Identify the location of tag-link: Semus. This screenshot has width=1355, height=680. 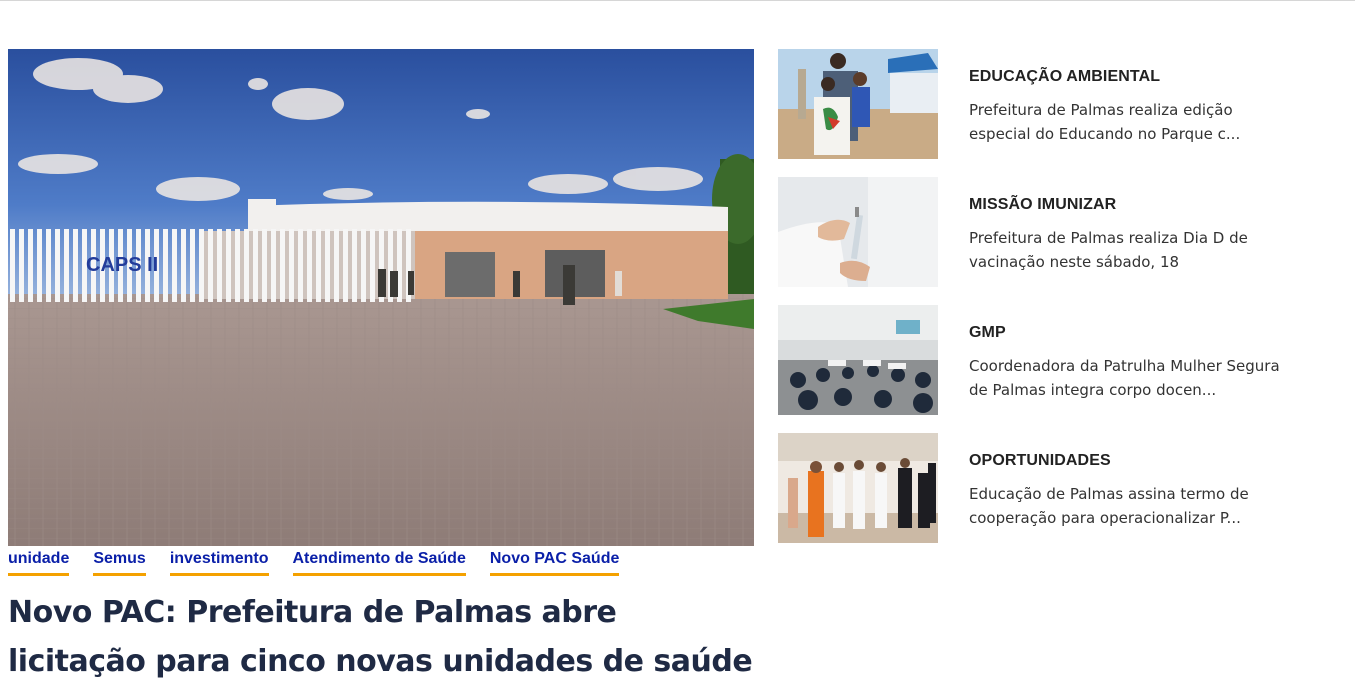
(119, 563).